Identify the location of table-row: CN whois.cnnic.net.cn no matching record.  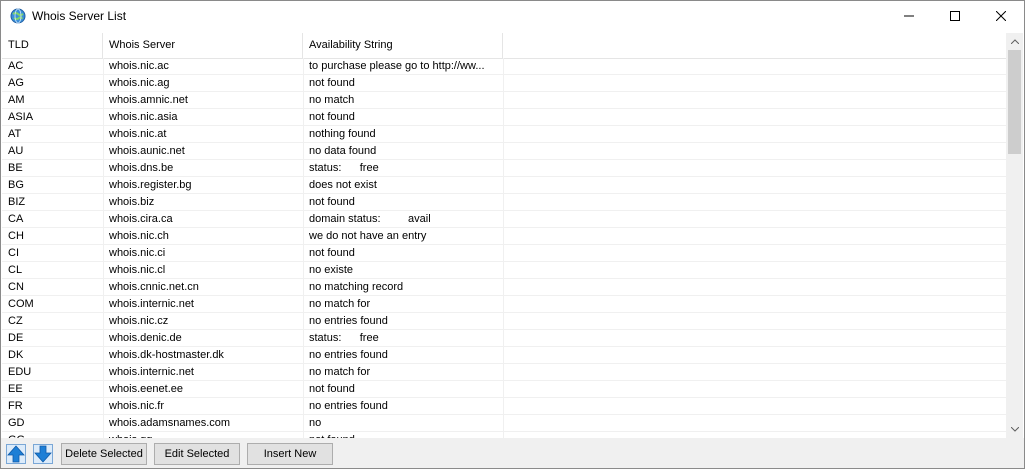
(504, 287).